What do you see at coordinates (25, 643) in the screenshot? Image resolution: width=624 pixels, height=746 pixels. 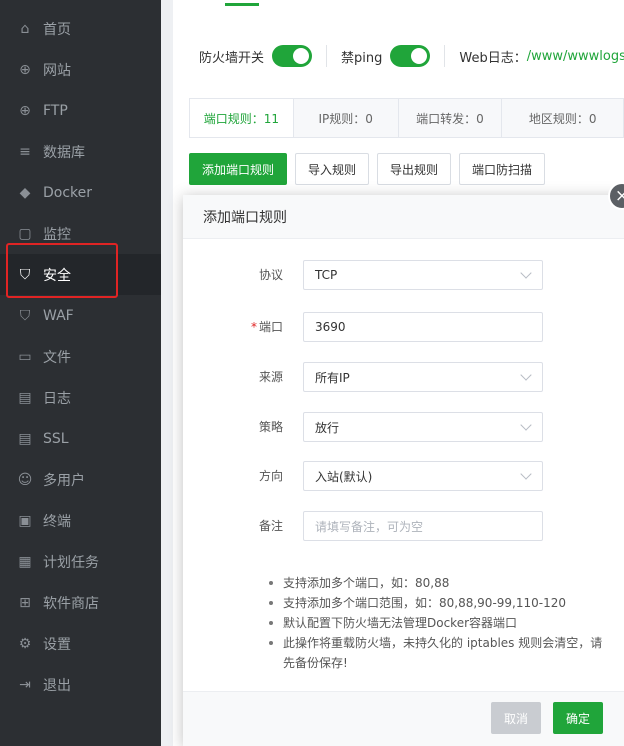 I see `gear-icon: ⚙` at bounding box center [25, 643].